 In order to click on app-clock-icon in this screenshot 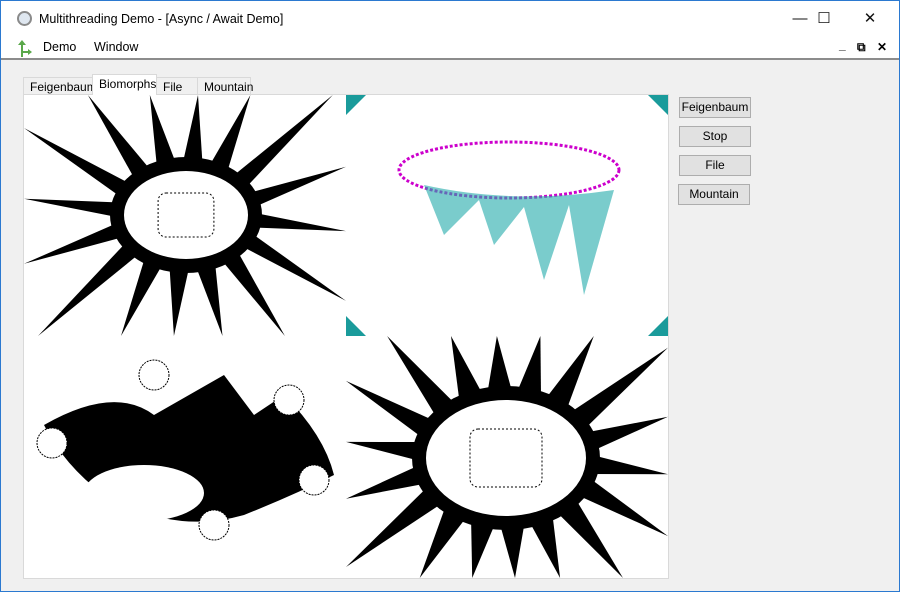, I will do `click(24, 18)`.